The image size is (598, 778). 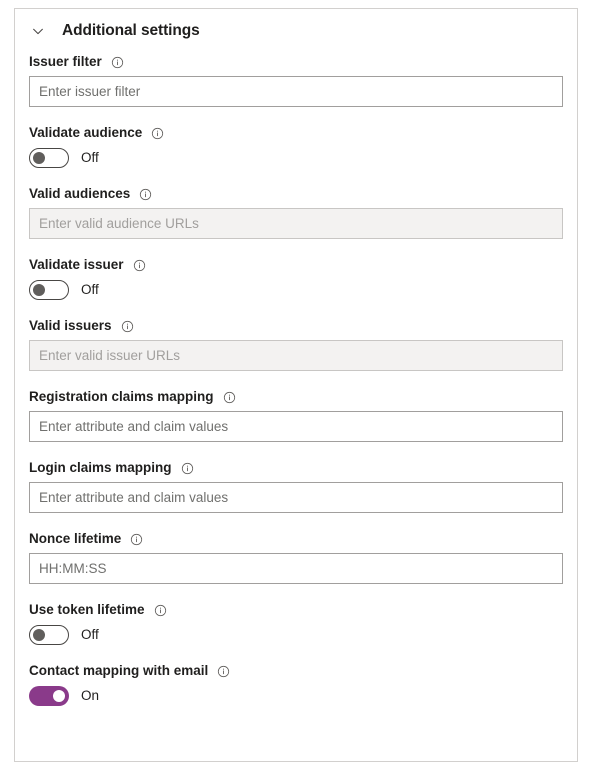 What do you see at coordinates (296, 278) in the screenshot?
I see `field-validate-issuer: Validate issuer Off` at bounding box center [296, 278].